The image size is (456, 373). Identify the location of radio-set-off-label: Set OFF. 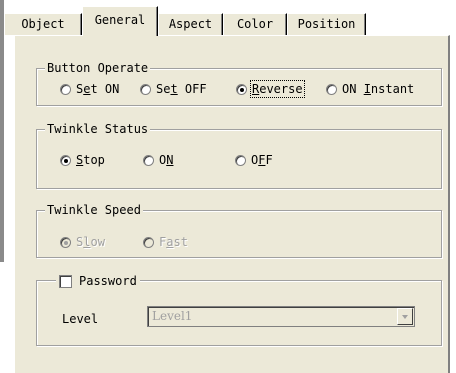
(181, 89).